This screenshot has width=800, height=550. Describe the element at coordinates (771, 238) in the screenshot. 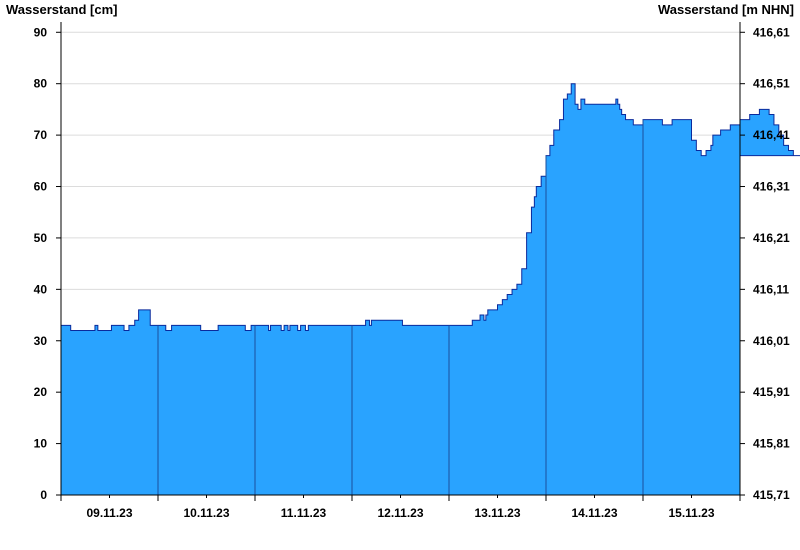

I see `right-tick-label-5: 416,21` at that location.